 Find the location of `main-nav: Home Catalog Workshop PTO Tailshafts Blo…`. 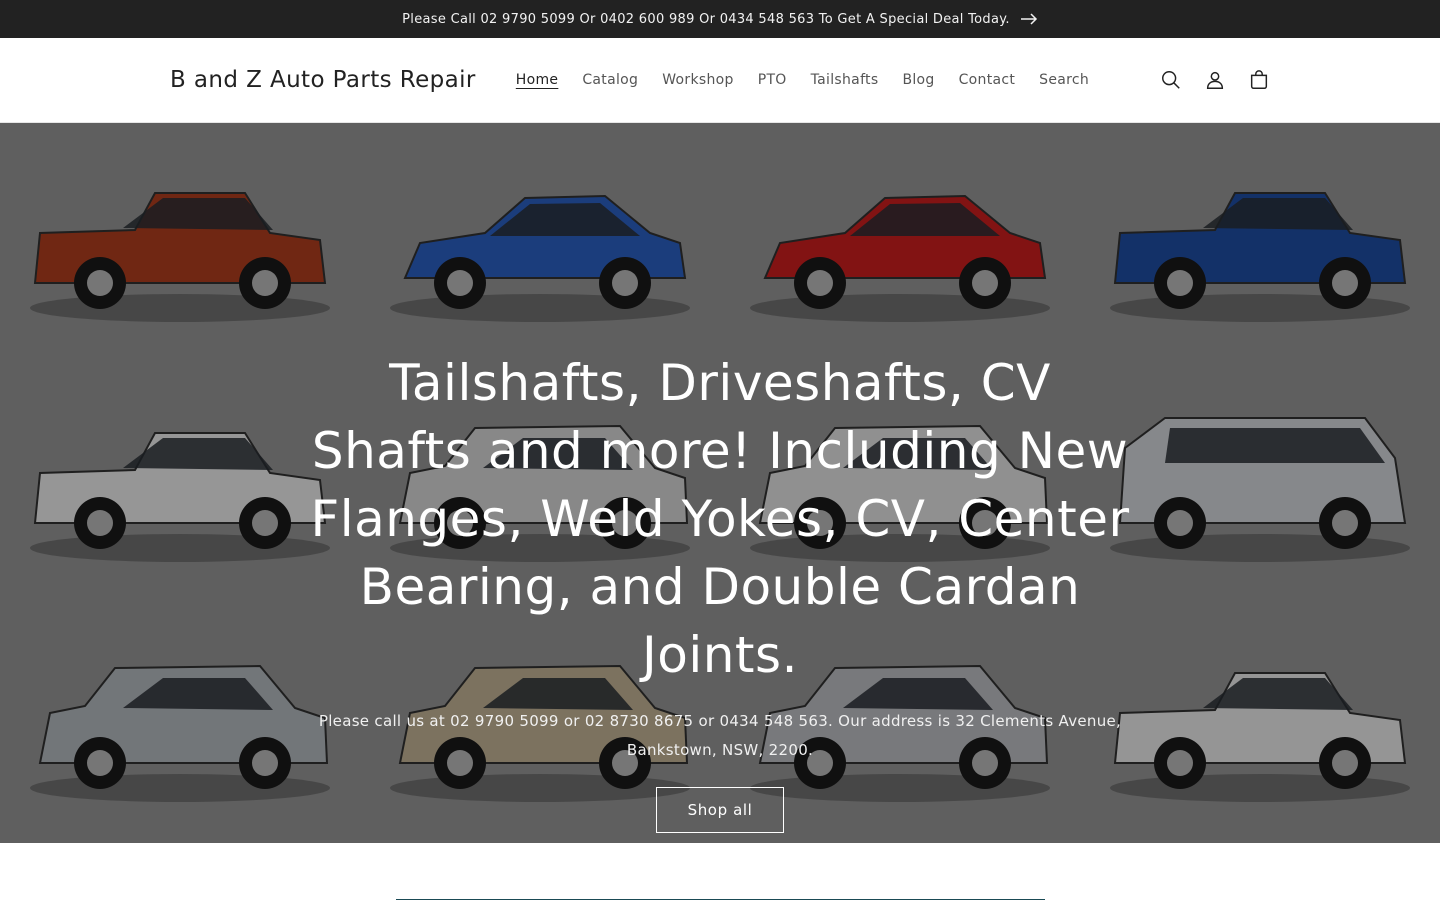

main-nav: Home Catalog Workshop PTO Tailshafts Blo… is located at coordinates (802, 80).